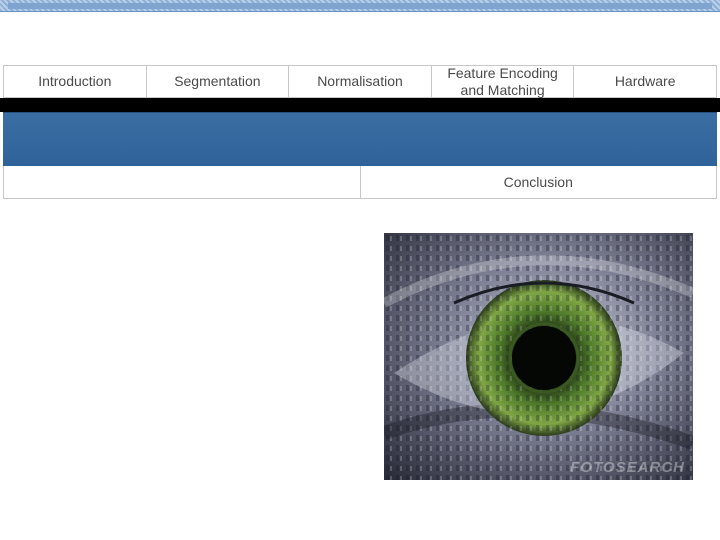 The height and width of the screenshot is (540, 720). What do you see at coordinates (360, 139) in the screenshot?
I see `title-band` at bounding box center [360, 139].